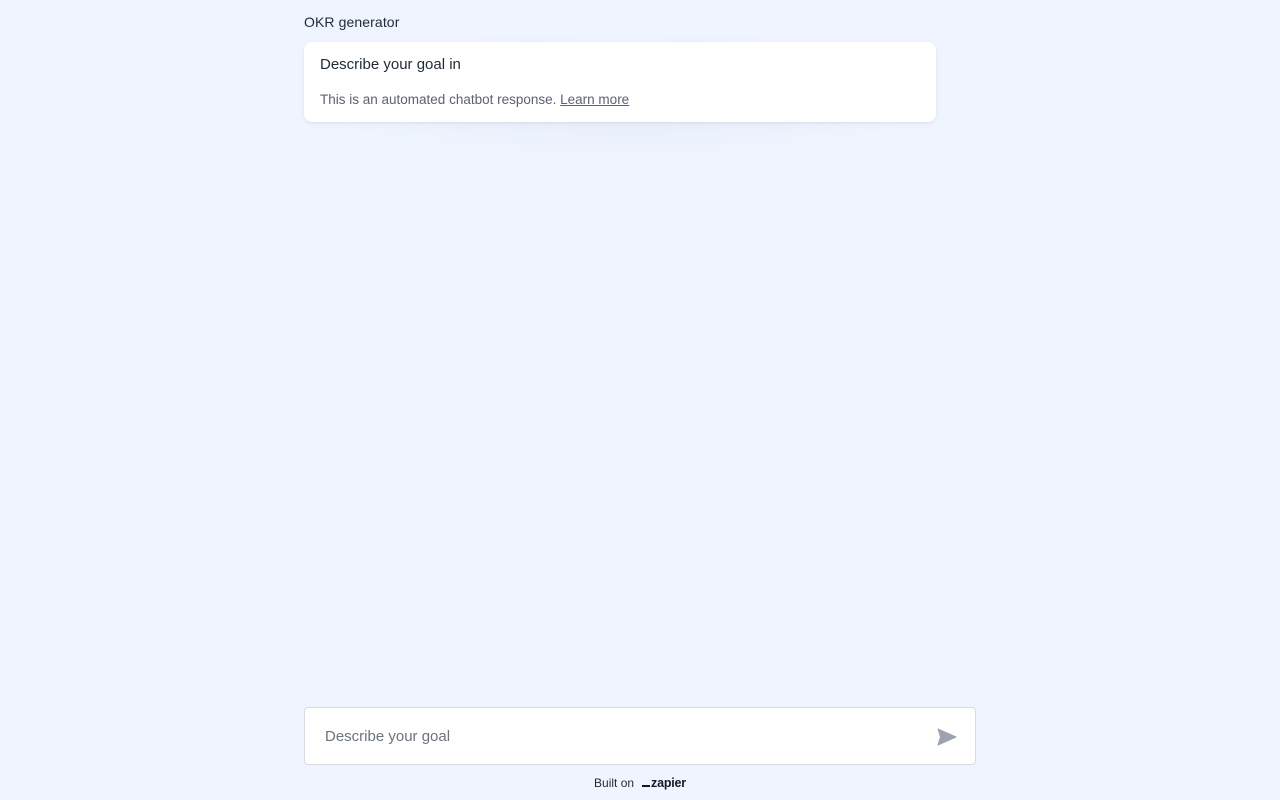 The image size is (1280, 800). I want to click on send-button, so click(947, 737).